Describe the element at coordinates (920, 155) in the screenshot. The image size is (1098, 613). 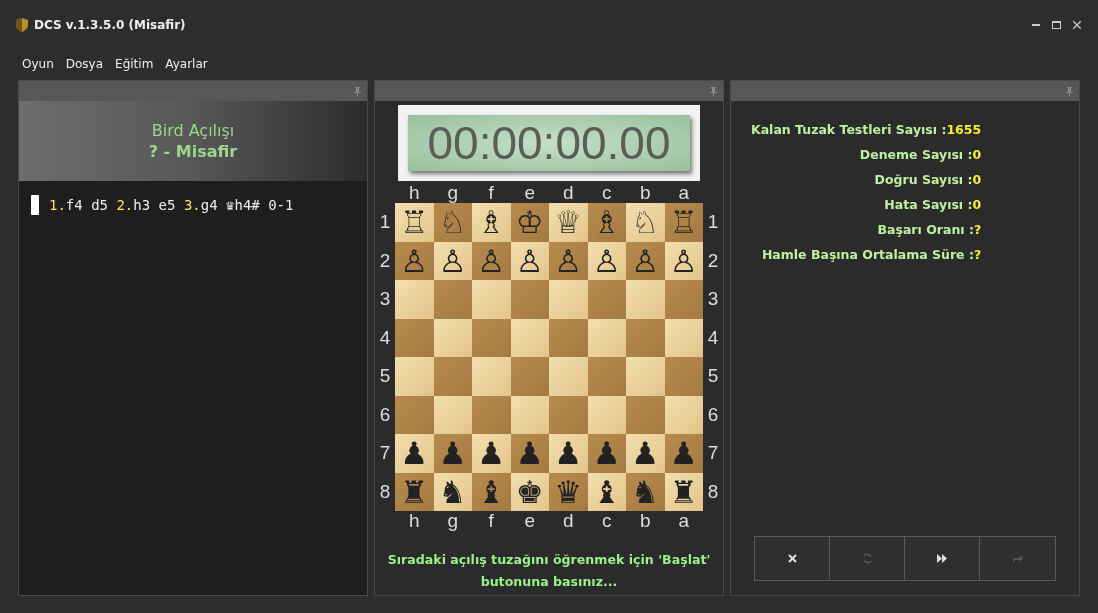
I see `stat-line: Deneme Sayısı :0` at that location.